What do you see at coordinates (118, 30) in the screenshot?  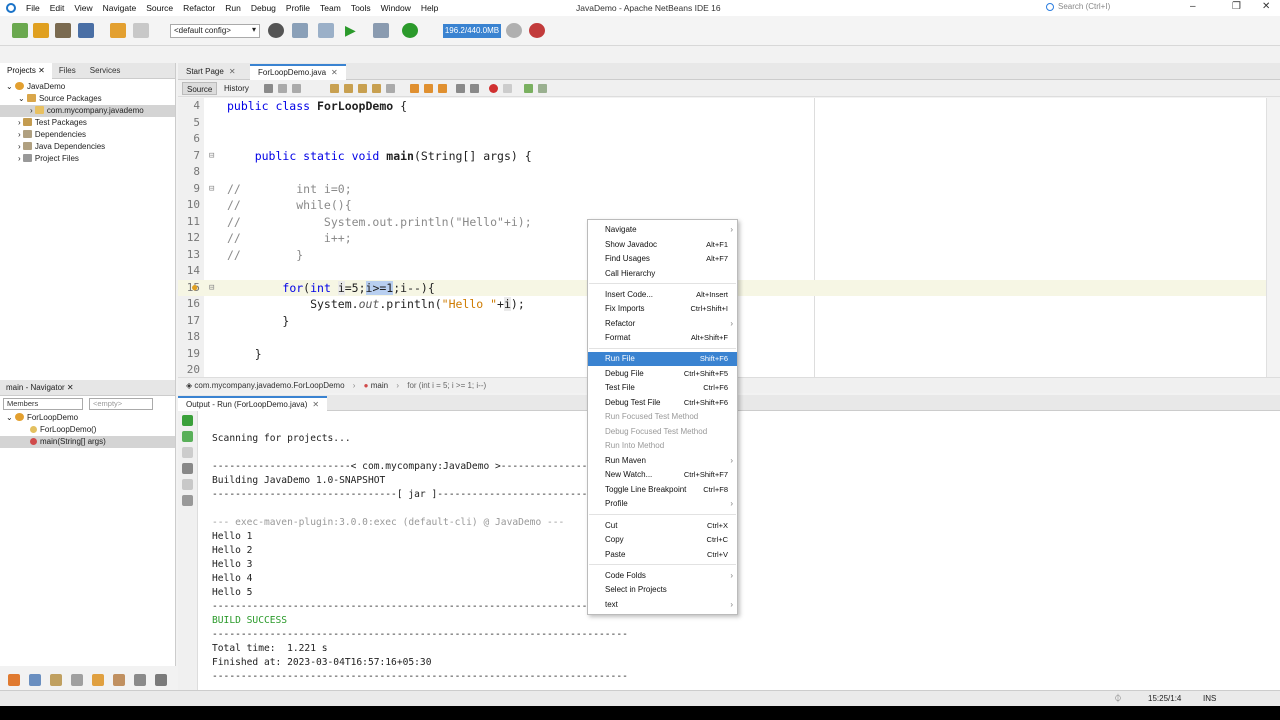 I see `undo-icon` at bounding box center [118, 30].